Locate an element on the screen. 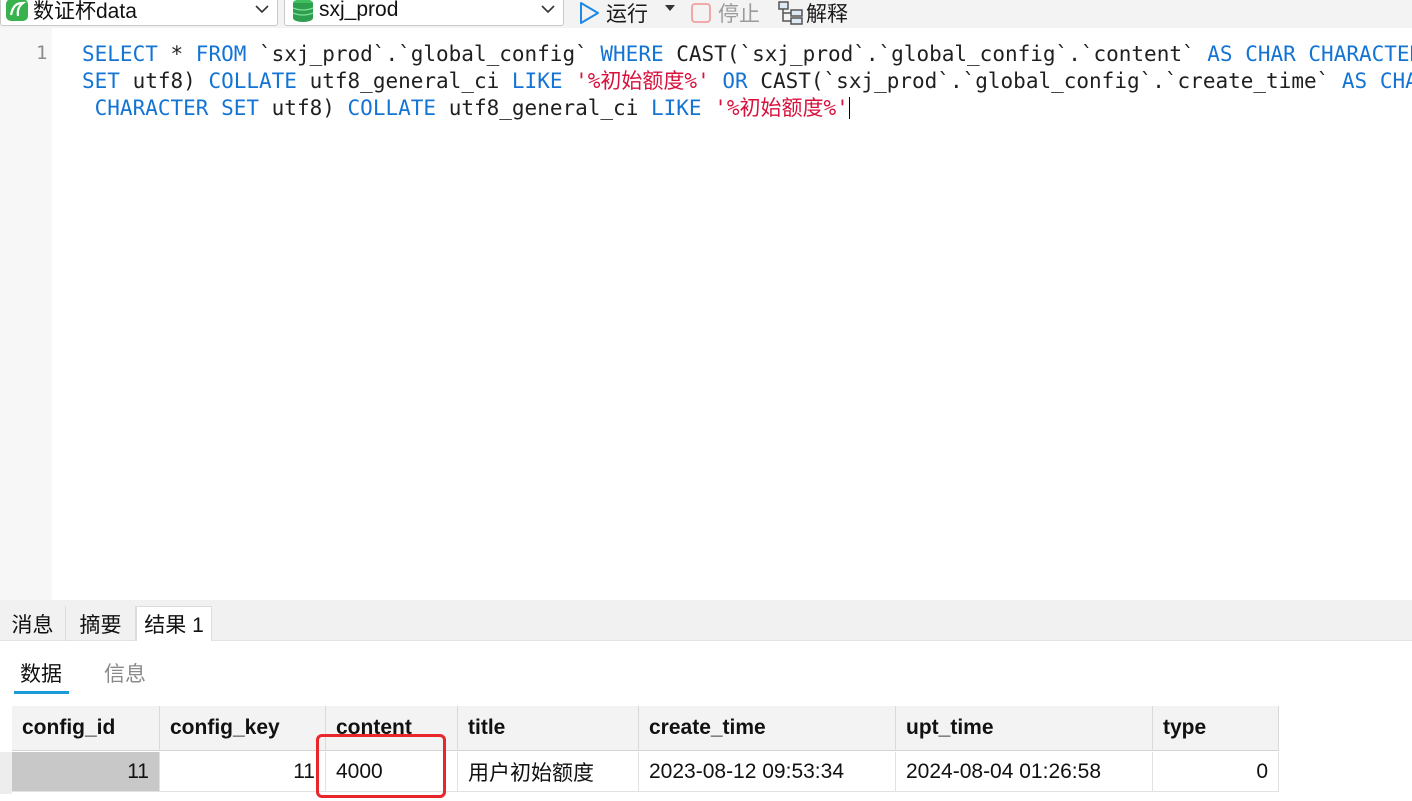 The height and width of the screenshot is (801, 1412). column-header: config_key is located at coordinates (243, 728).